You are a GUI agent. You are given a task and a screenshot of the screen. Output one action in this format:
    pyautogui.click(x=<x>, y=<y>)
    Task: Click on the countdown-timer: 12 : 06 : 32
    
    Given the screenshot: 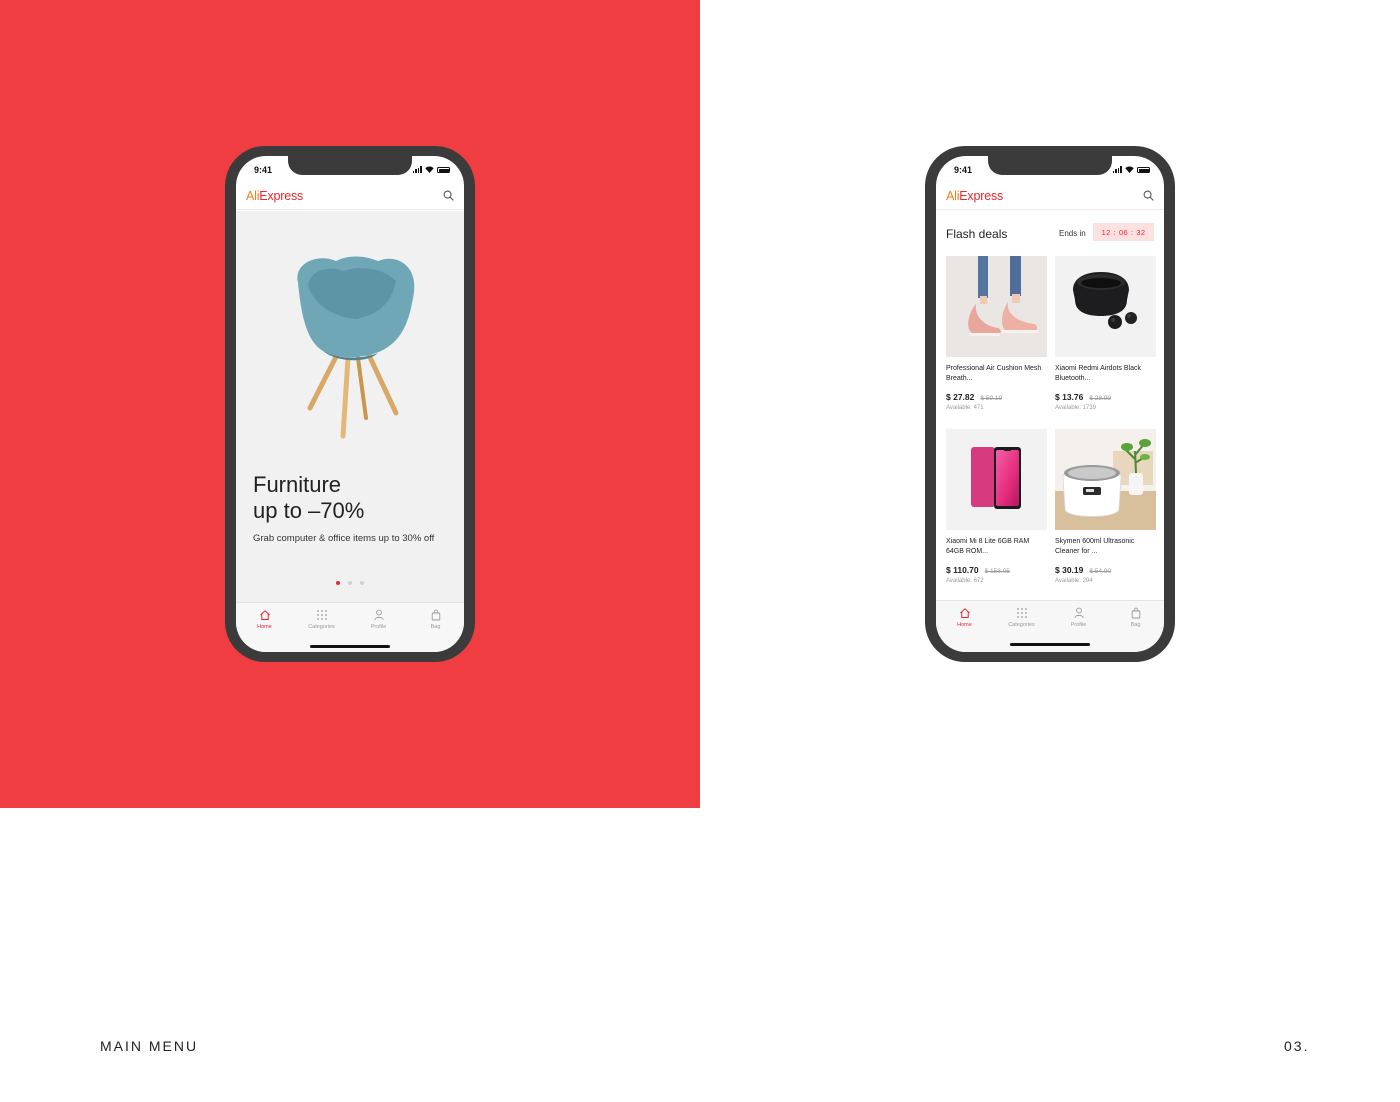 What is the action you would take?
    pyautogui.click(x=1123, y=232)
    